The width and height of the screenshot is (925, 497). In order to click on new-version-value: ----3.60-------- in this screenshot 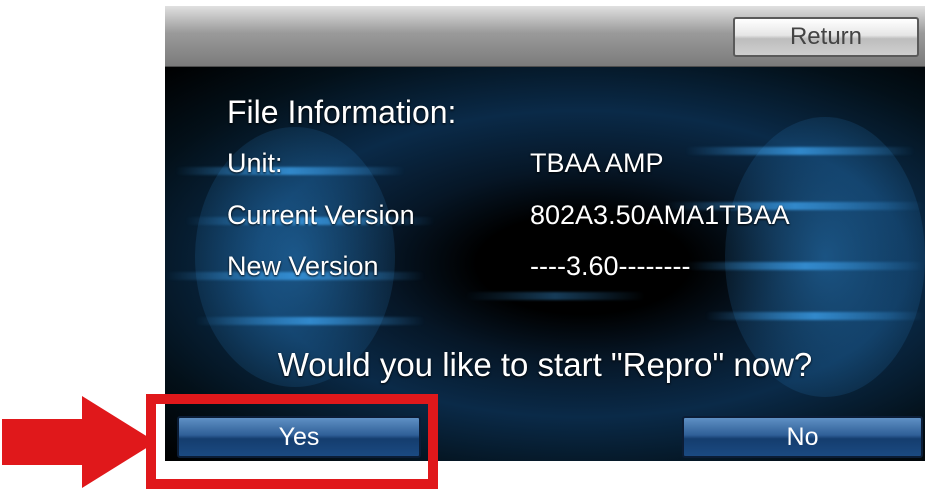, I will do `click(610, 266)`.